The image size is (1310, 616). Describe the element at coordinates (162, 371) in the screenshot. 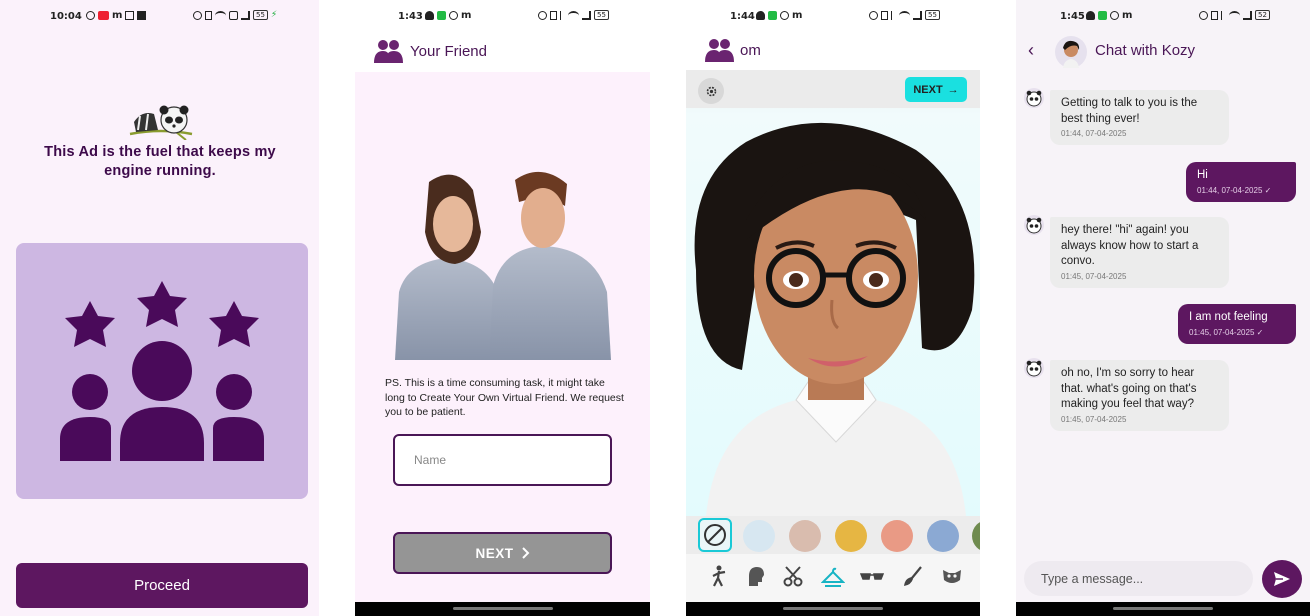

I see `rating-card` at that location.